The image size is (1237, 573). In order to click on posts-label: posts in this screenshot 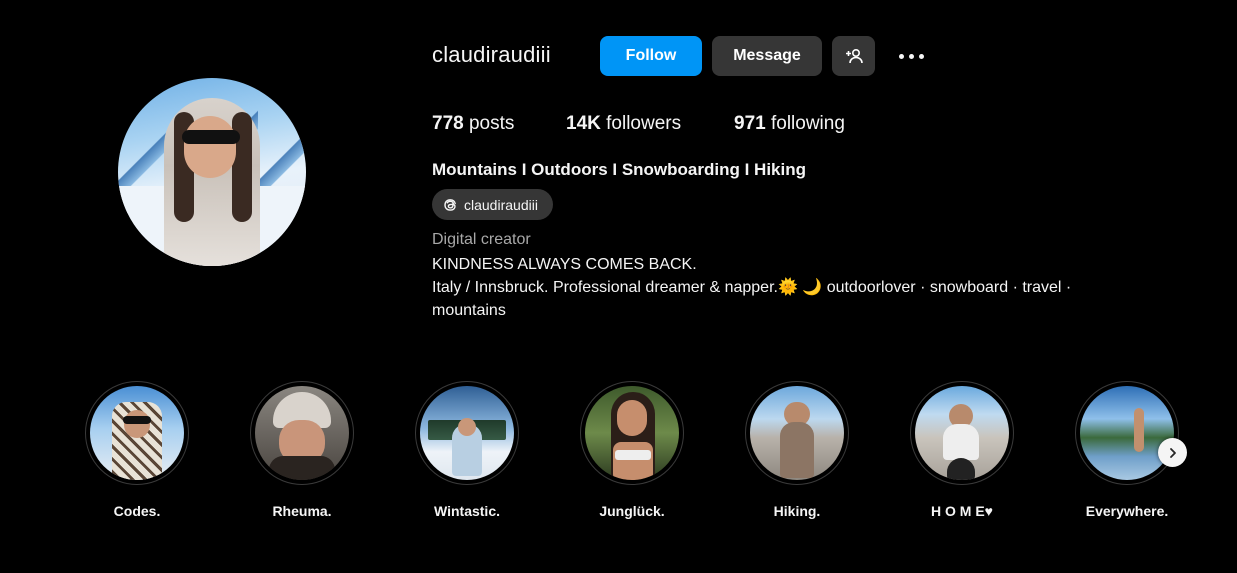, I will do `click(491, 123)`.